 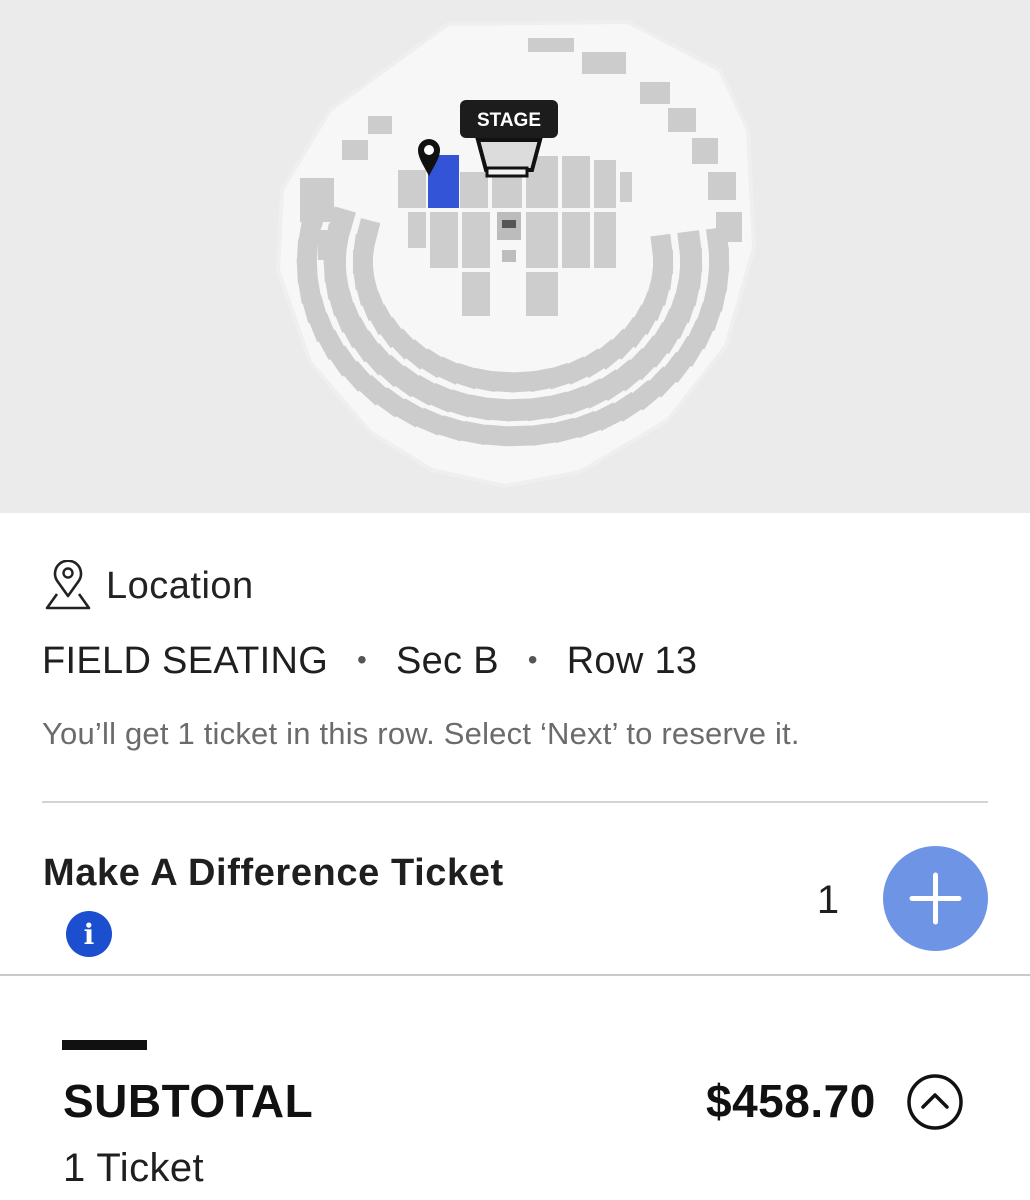 What do you see at coordinates (273, 873) in the screenshot?
I see `ticket-type-name: Make A Difference Ticket` at bounding box center [273, 873].